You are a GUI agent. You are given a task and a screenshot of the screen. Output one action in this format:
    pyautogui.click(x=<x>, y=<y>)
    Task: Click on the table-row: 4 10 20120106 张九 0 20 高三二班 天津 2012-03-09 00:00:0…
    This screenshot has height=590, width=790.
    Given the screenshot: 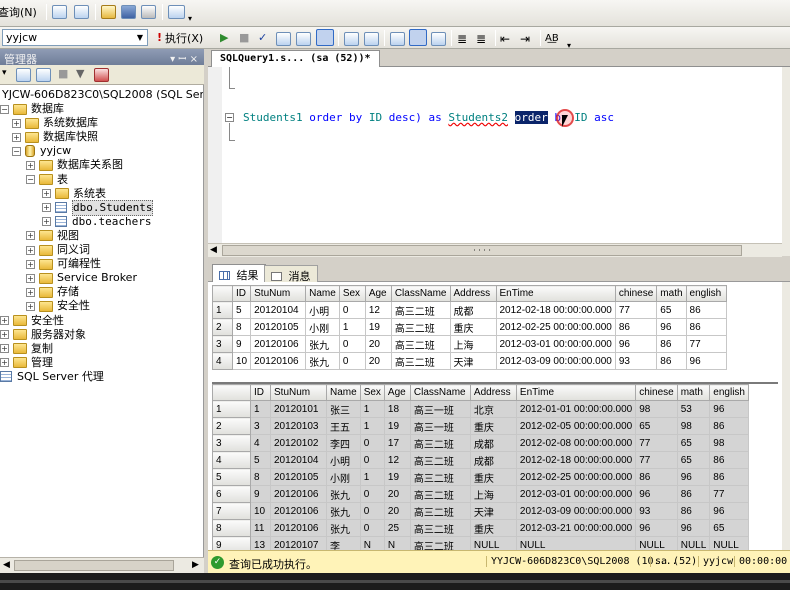 What is the action you would take?
    pyautogui.click(x=469, y=361)
    